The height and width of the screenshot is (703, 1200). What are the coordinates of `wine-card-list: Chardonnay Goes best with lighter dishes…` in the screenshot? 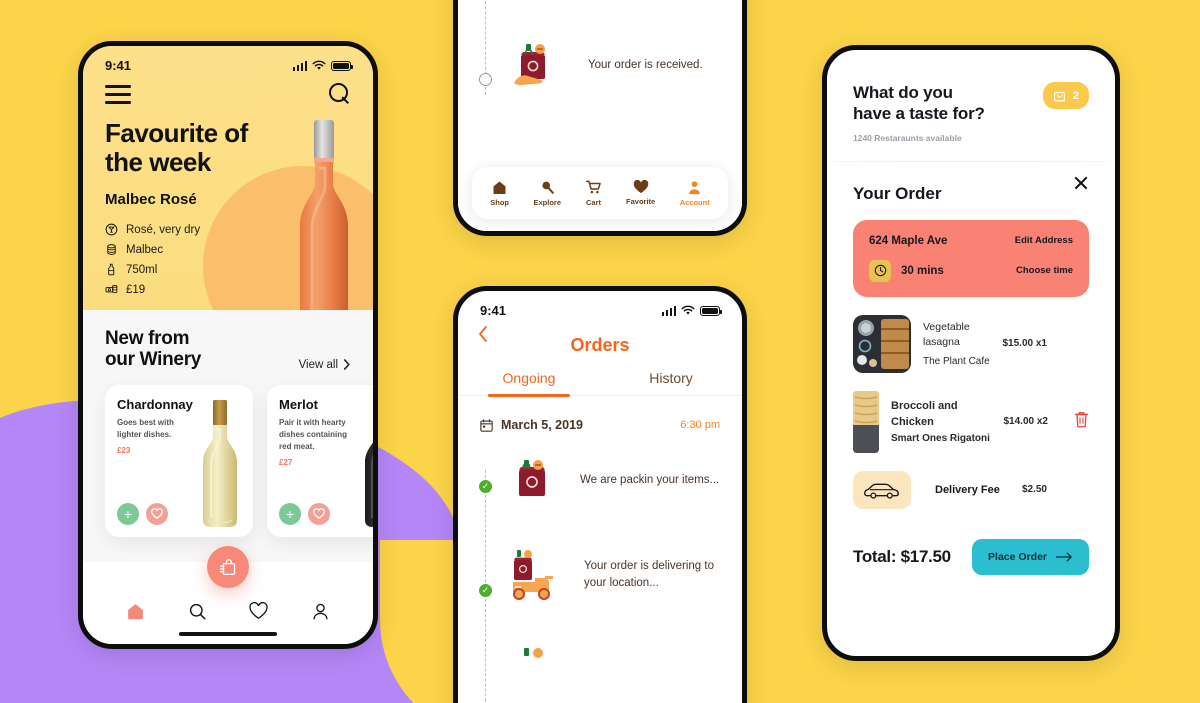 It's located at (239, 460).